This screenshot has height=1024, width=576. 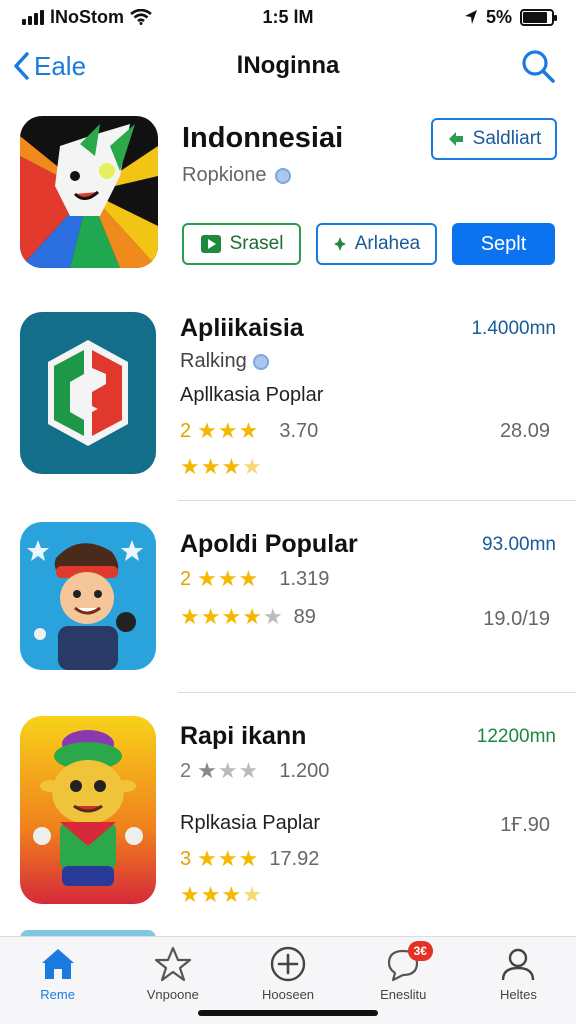 I want to click on featured-button-1-label: Srasel, so click(x=256, y=243).